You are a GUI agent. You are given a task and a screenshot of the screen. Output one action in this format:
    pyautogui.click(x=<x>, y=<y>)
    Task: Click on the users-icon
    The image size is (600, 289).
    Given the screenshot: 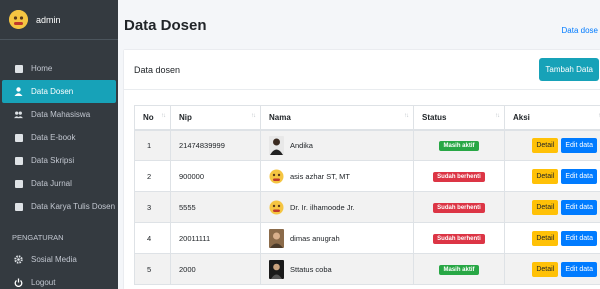 What is the action you would take?
    pyautogui.click(x=18, y=114)
    